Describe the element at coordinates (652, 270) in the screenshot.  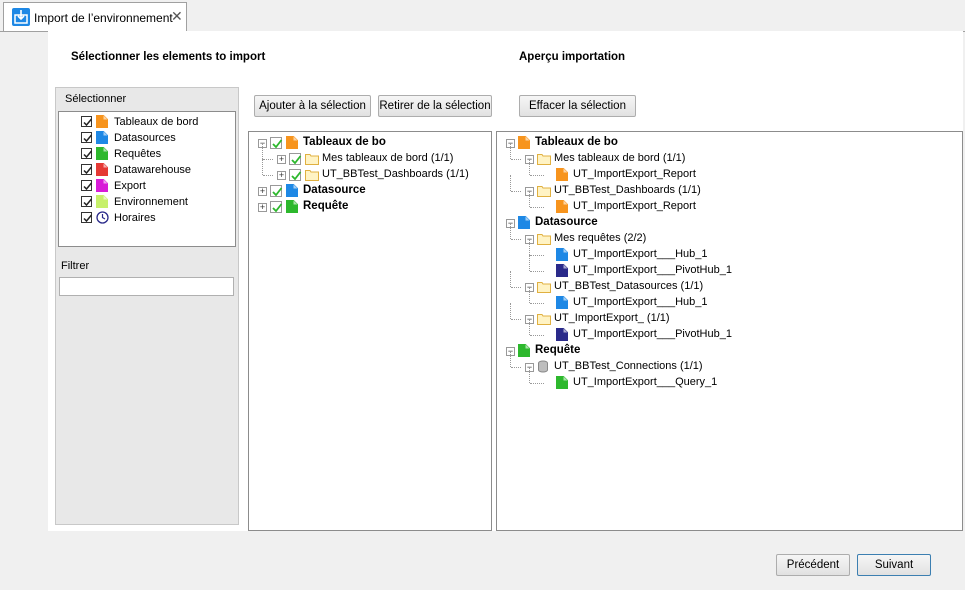
I see `tree-node-label: UT_ImportExport___PivotHub_1` at that location.